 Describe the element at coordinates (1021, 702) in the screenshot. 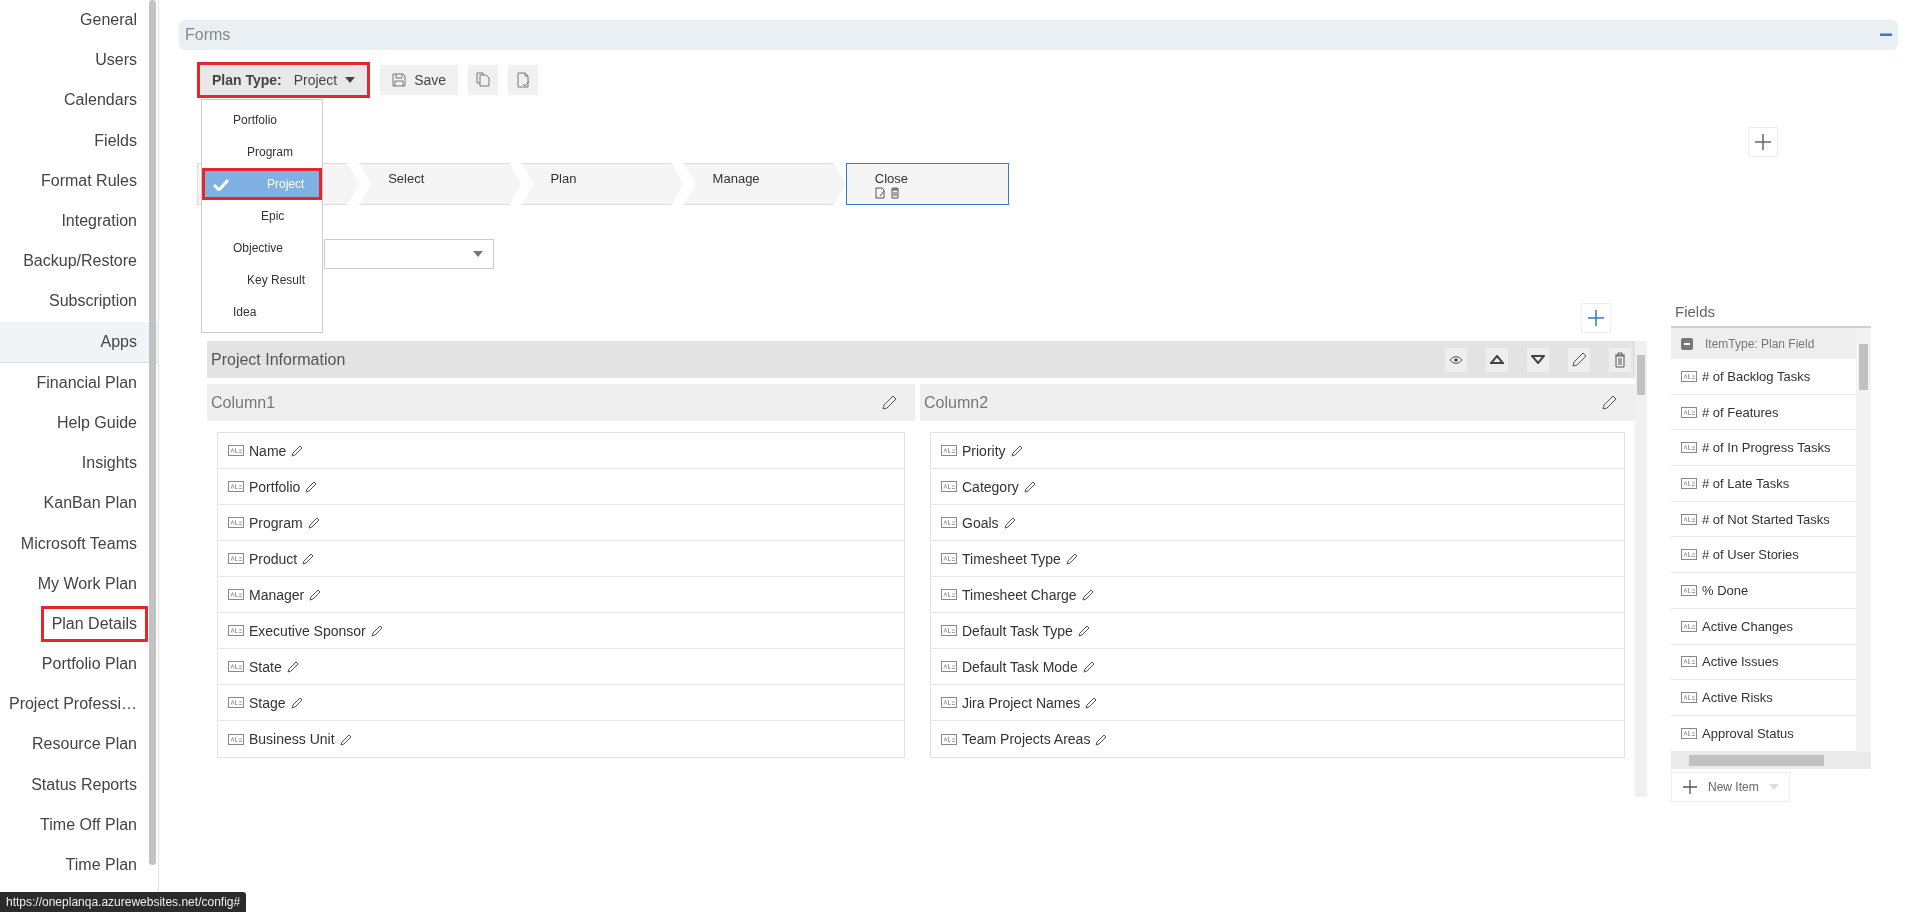

I see `field-label: Jira Project Names` at that location.